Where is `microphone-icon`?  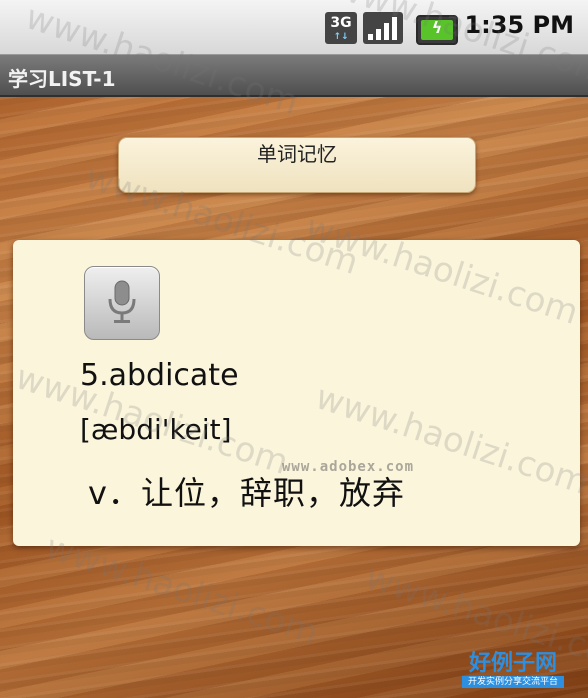
microphone-icon is located at coordinates (122, 301).